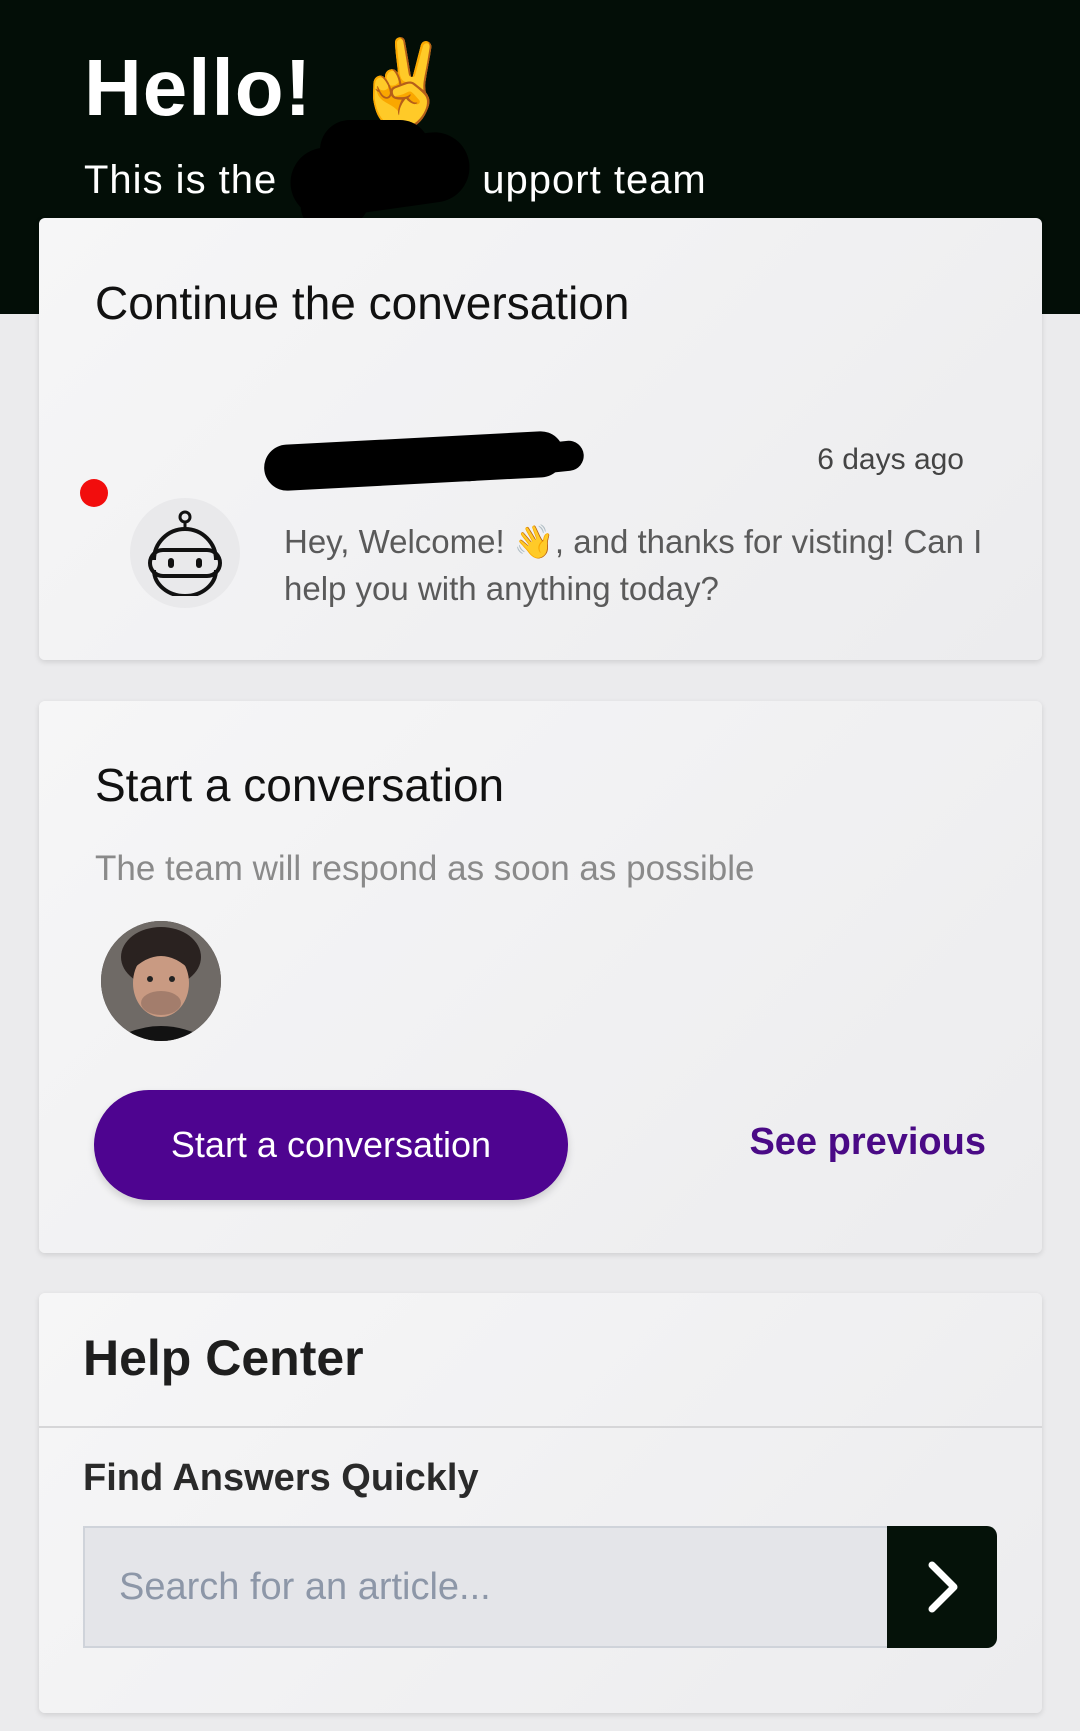 The height and width of the screenshot is (1731, 1080). What do you see at coordinates (485, 1587) in the screenshot?
I see `search-input` at bounding box center [485, 1587].